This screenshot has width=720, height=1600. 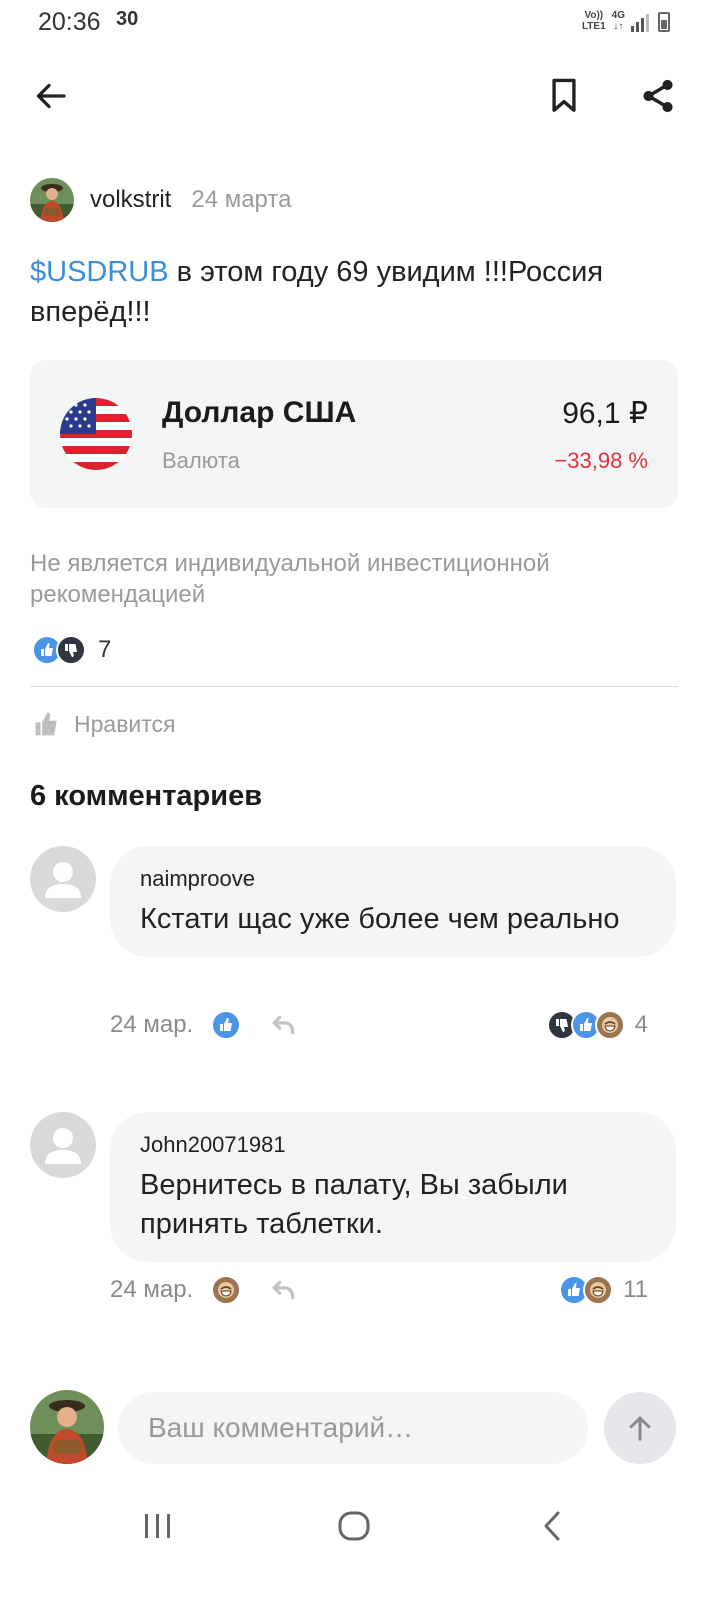 I want to click on us-flag-icon, so click(x=96, y=434).